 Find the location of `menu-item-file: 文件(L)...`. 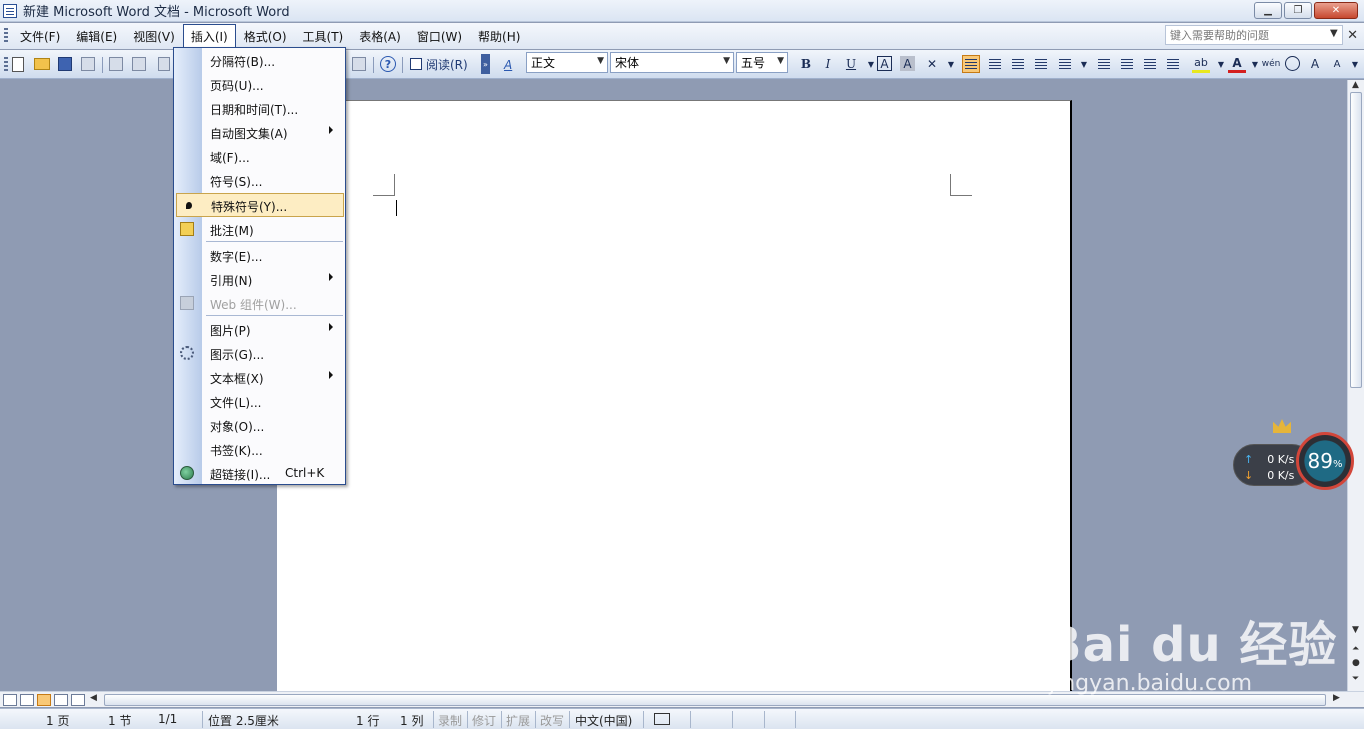

menu-item-file: 文件(L)... is located at coordinates (259, 401).